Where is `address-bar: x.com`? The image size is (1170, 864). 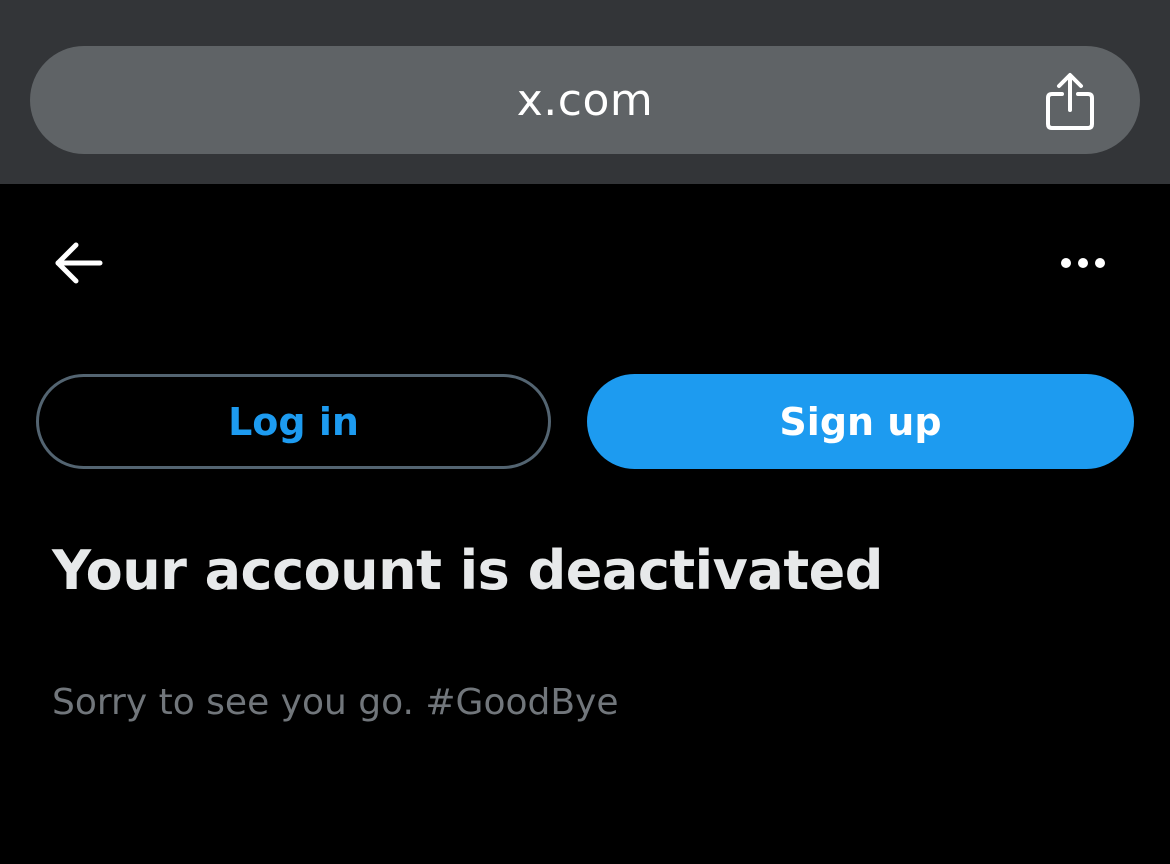
address-bar: x.com is located at coordinates (585, 100).